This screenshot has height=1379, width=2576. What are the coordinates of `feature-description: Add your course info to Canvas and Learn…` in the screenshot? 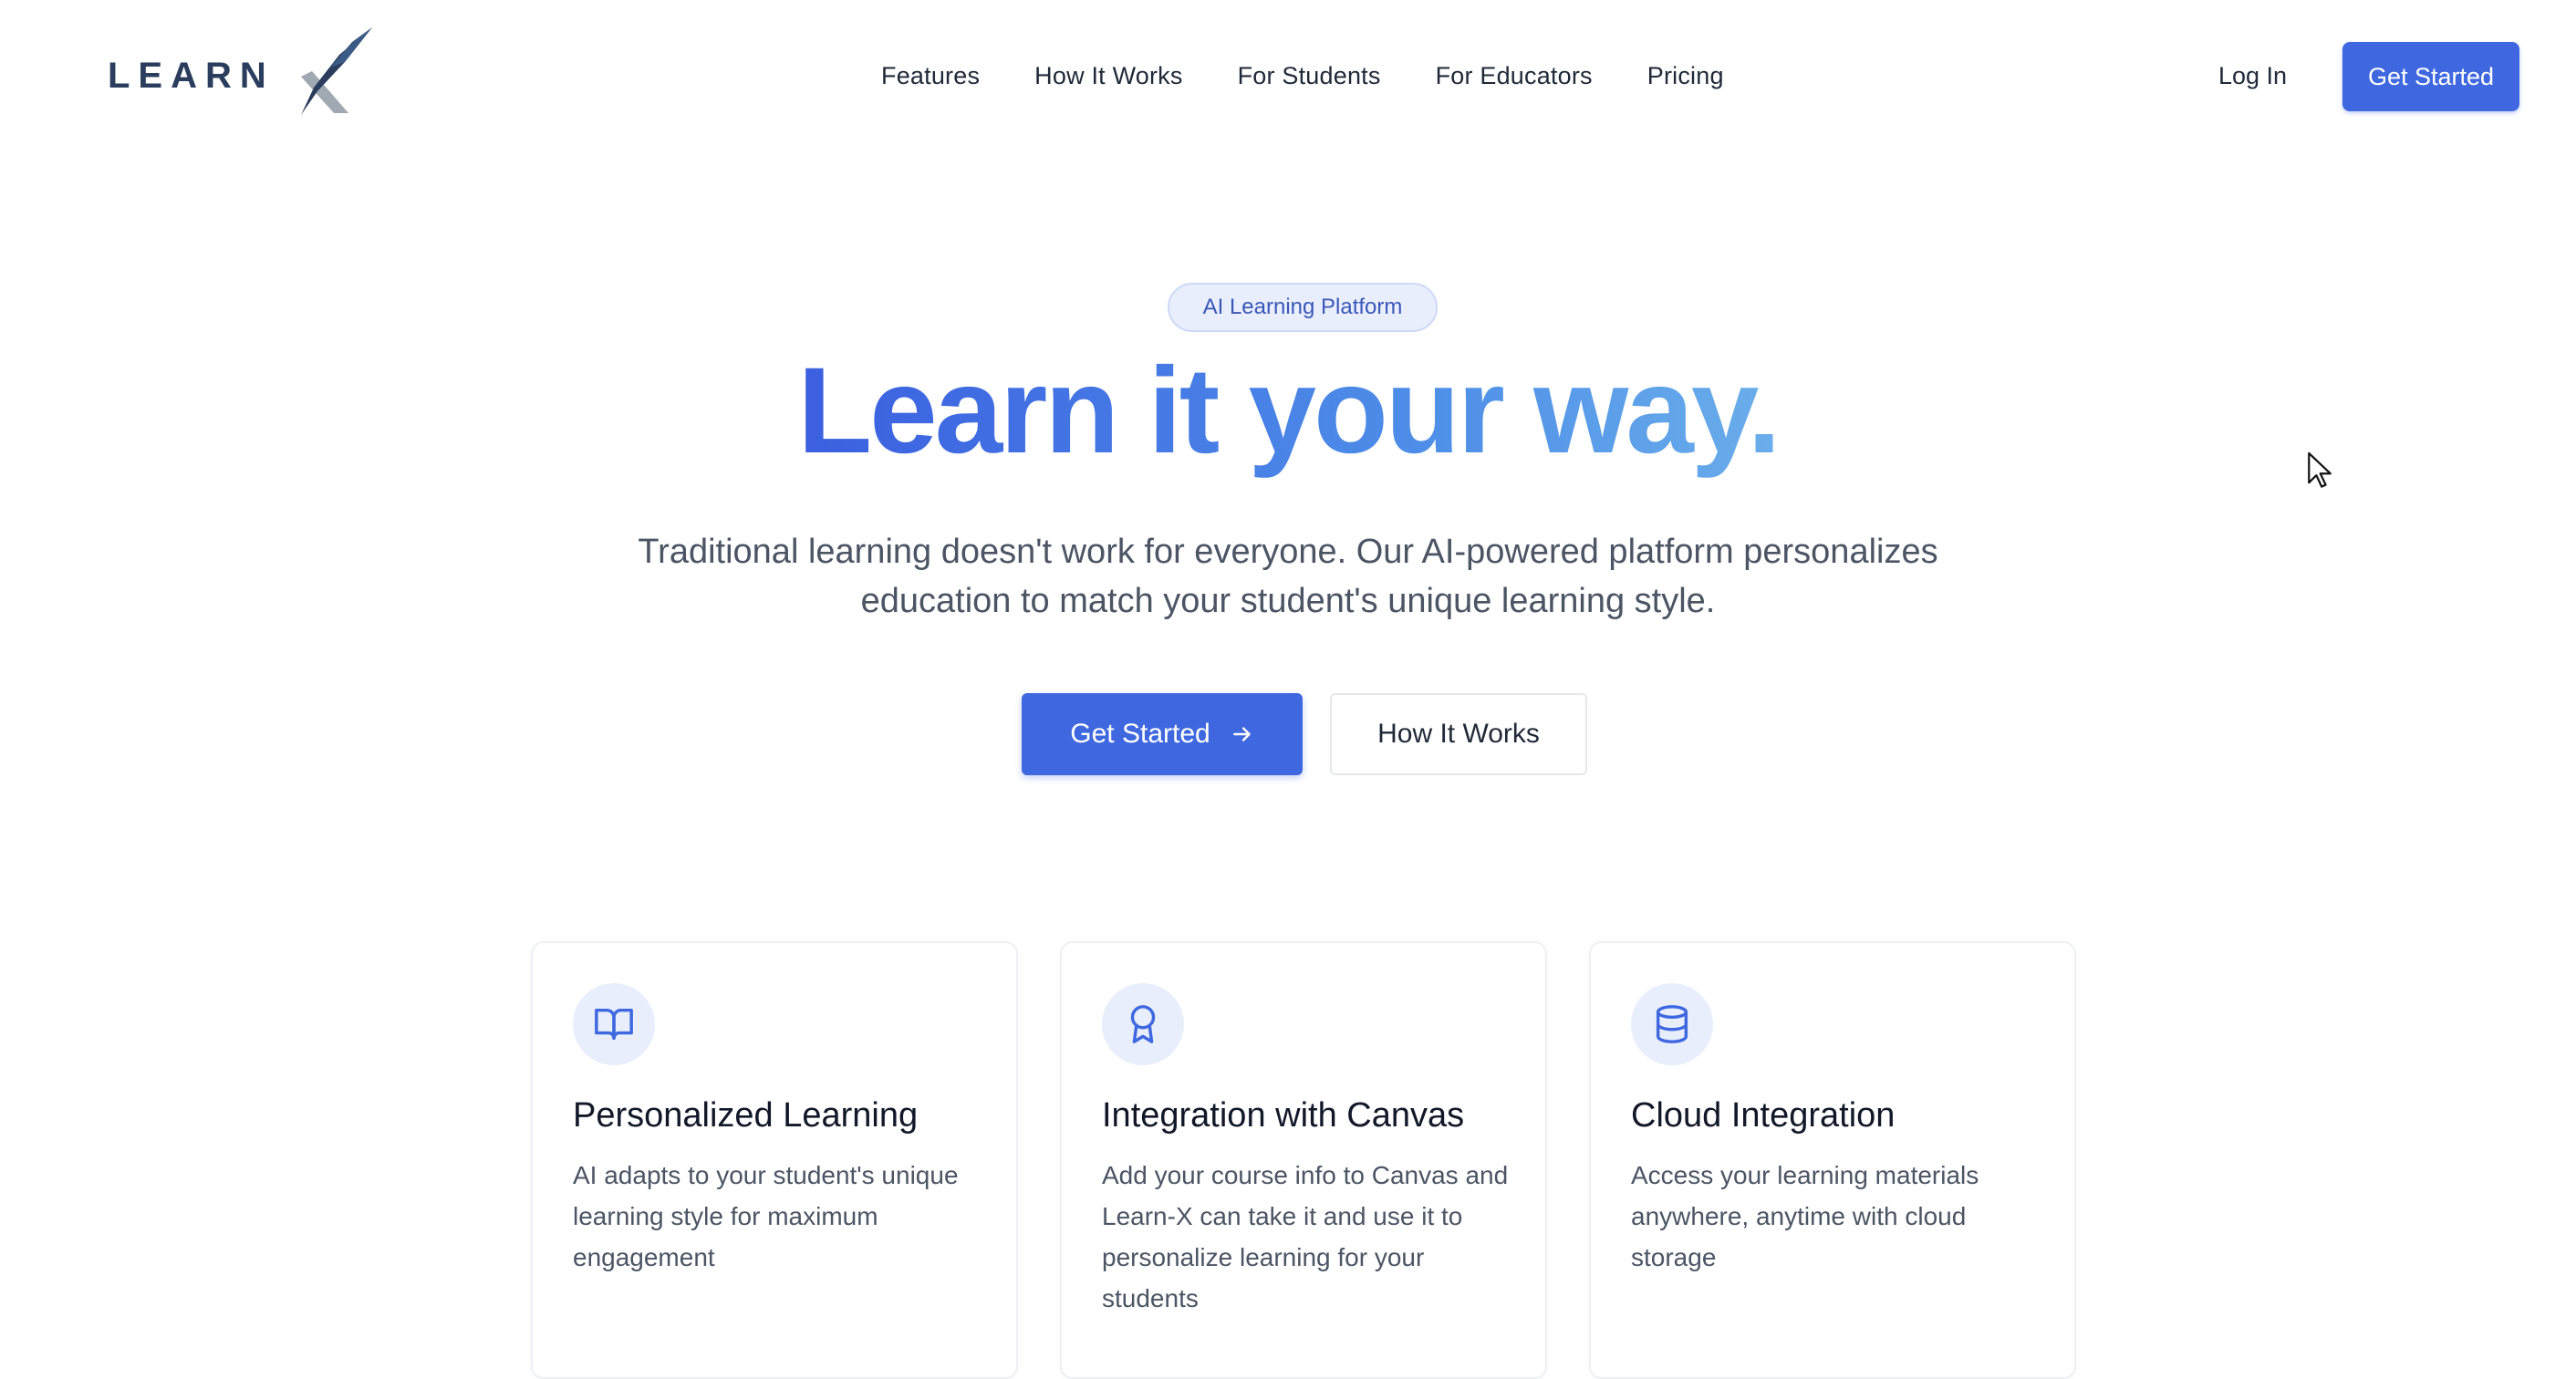 It's located at (1305, 1237).